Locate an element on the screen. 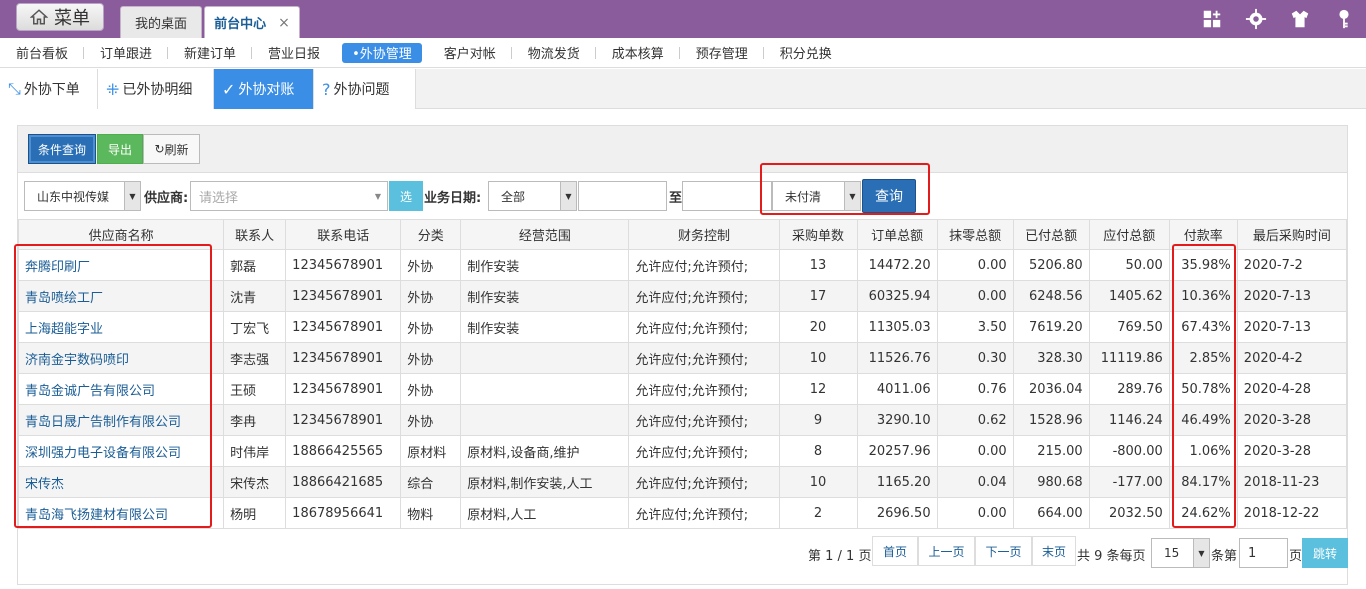  col-header: 付款率 is located at coordinates (1203, 234).